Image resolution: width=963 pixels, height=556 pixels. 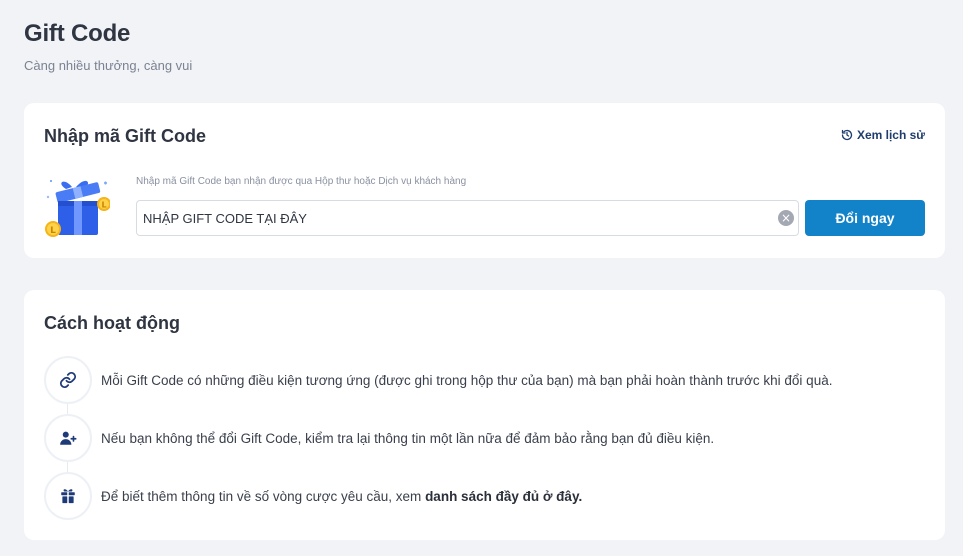 I want to click on gift-code-field: ×, so click(x=467, y=218).